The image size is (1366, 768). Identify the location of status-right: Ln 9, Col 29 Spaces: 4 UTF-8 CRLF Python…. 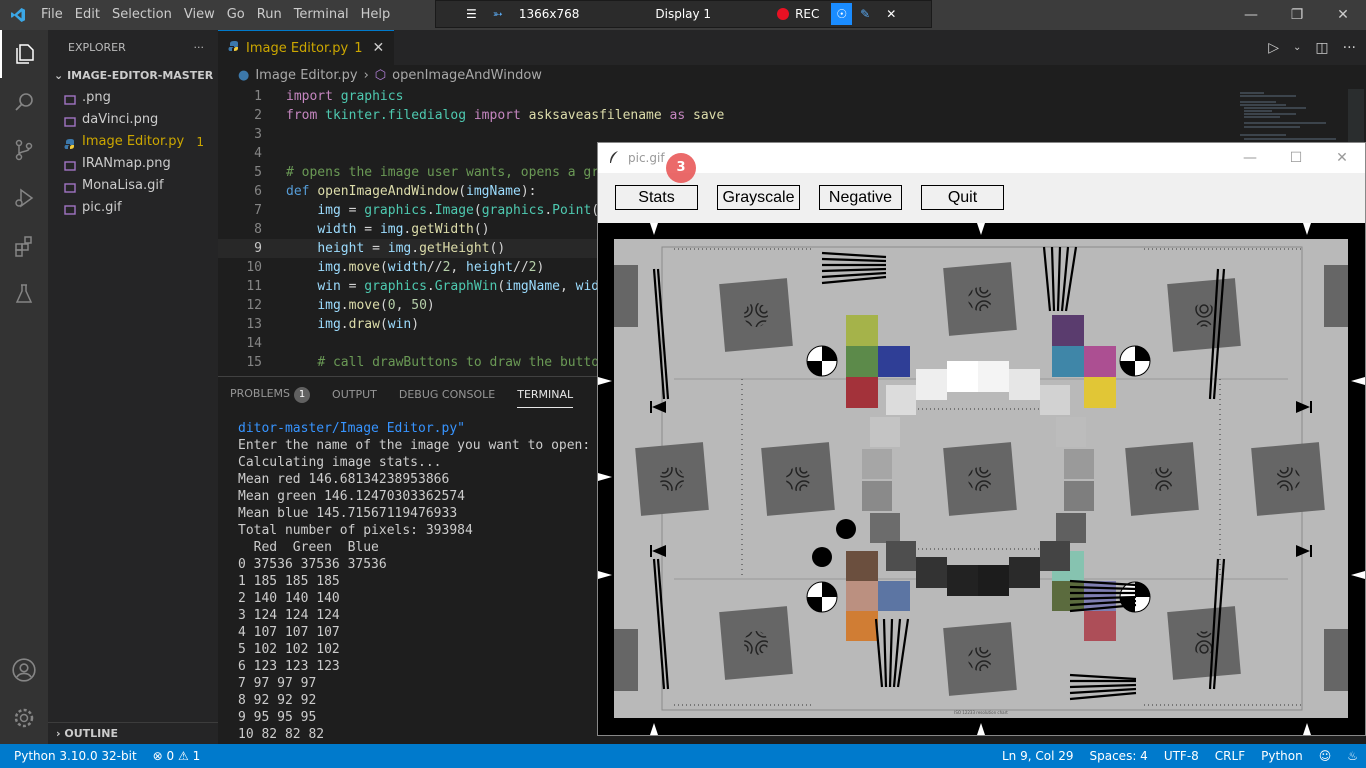
(1180, 756).